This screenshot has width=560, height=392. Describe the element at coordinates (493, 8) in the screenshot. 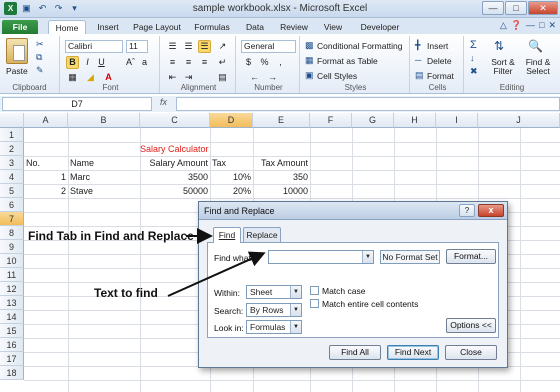

I see `minimize-button: —` at that location.